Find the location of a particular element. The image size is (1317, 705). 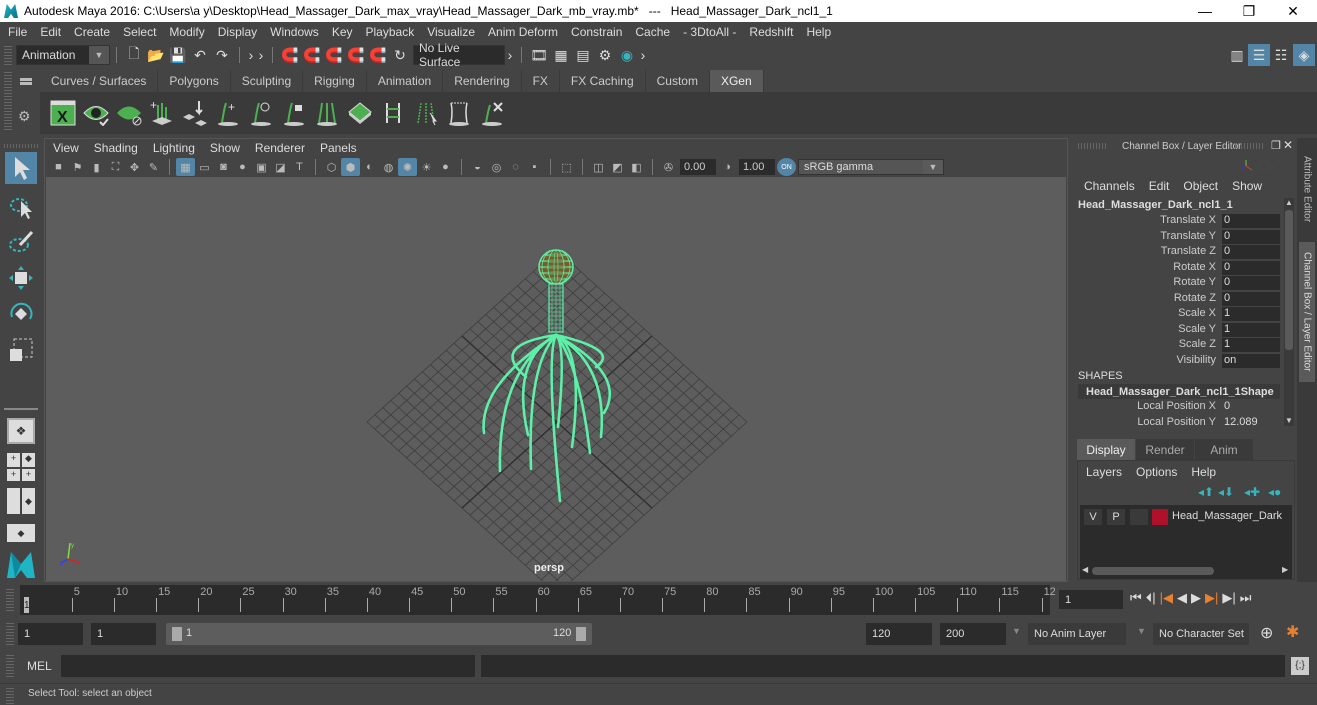

shelf-tab-fx: FX is located at coordinates (540, 81).